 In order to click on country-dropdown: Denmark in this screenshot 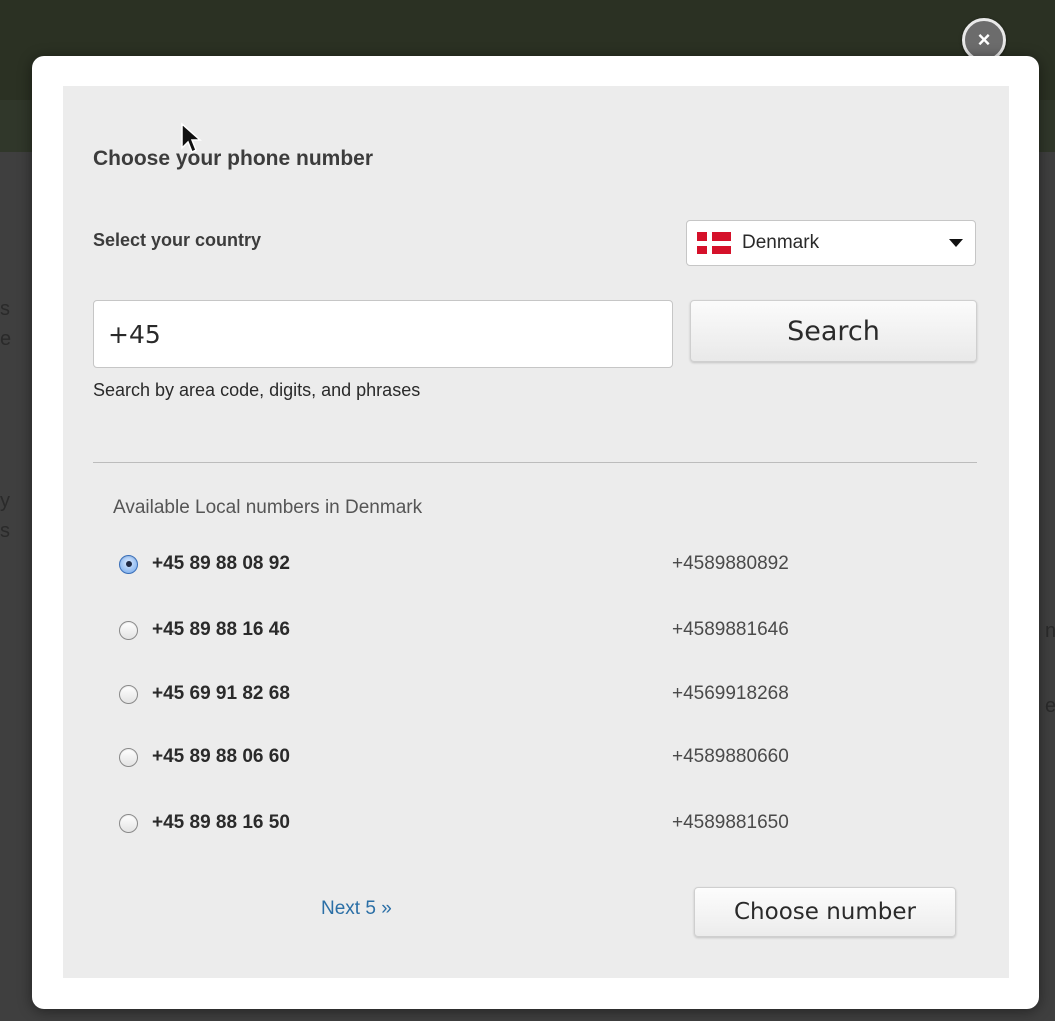, I will do `click(831, 243)`.